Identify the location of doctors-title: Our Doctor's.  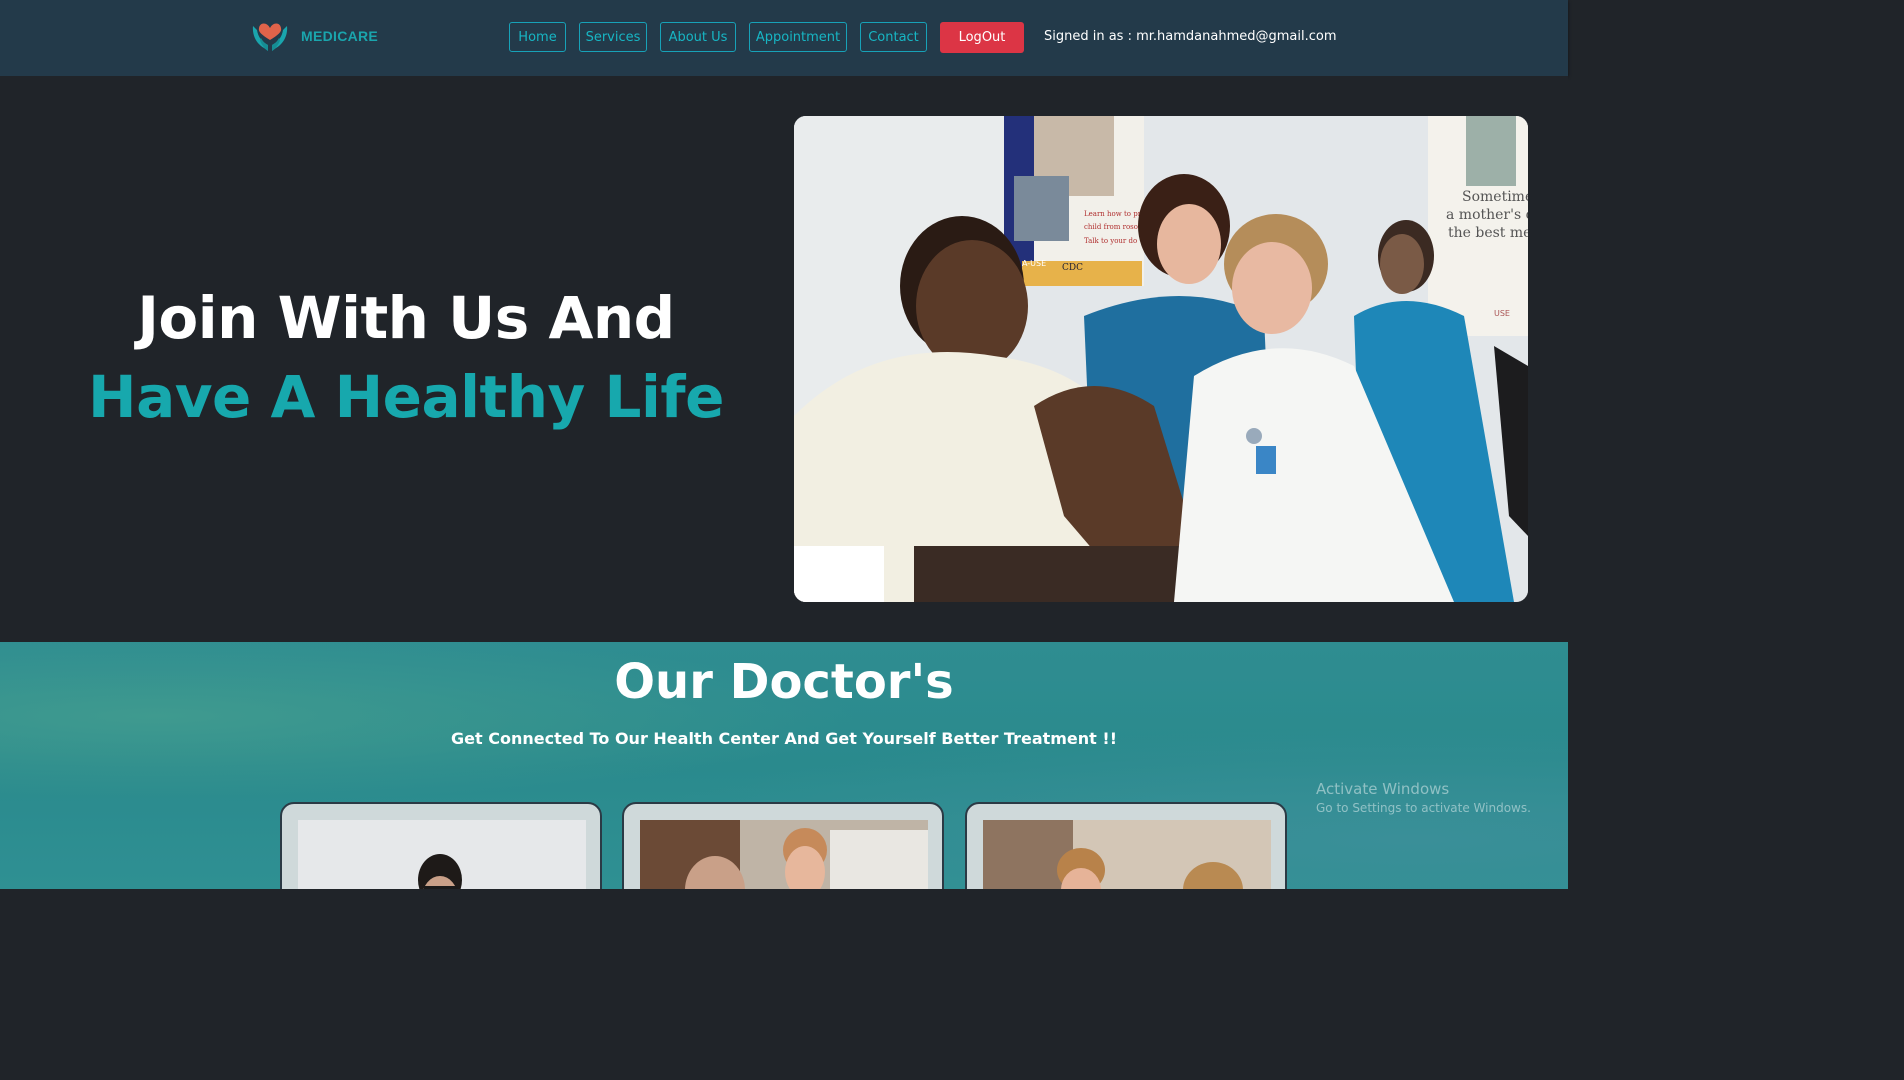
(784, 682).